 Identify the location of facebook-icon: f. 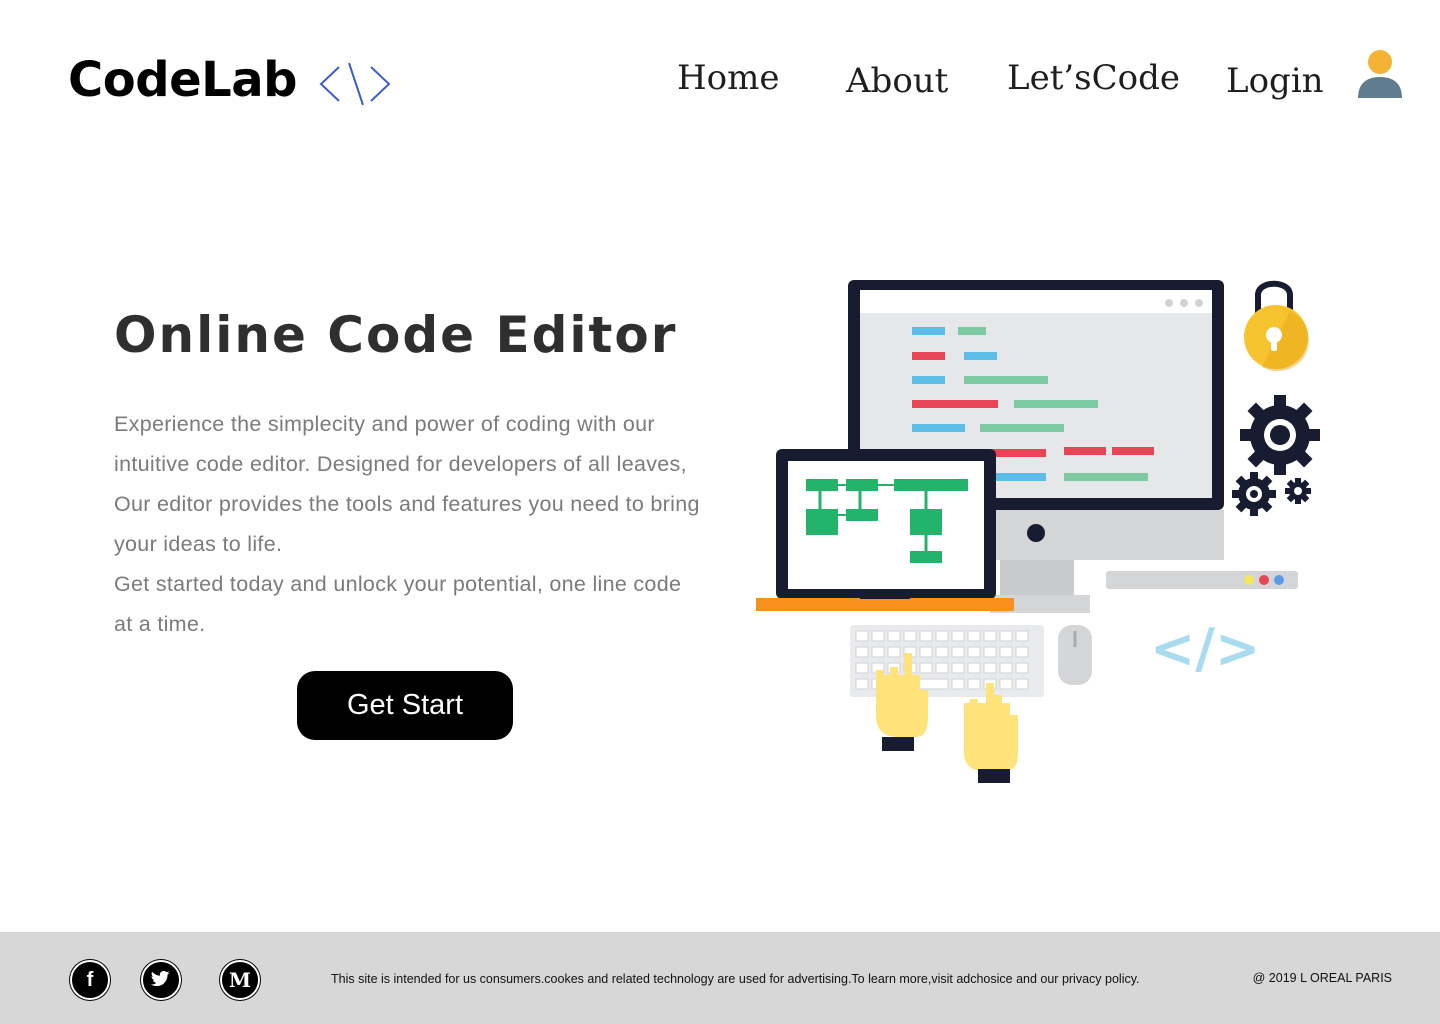
(90, 980).